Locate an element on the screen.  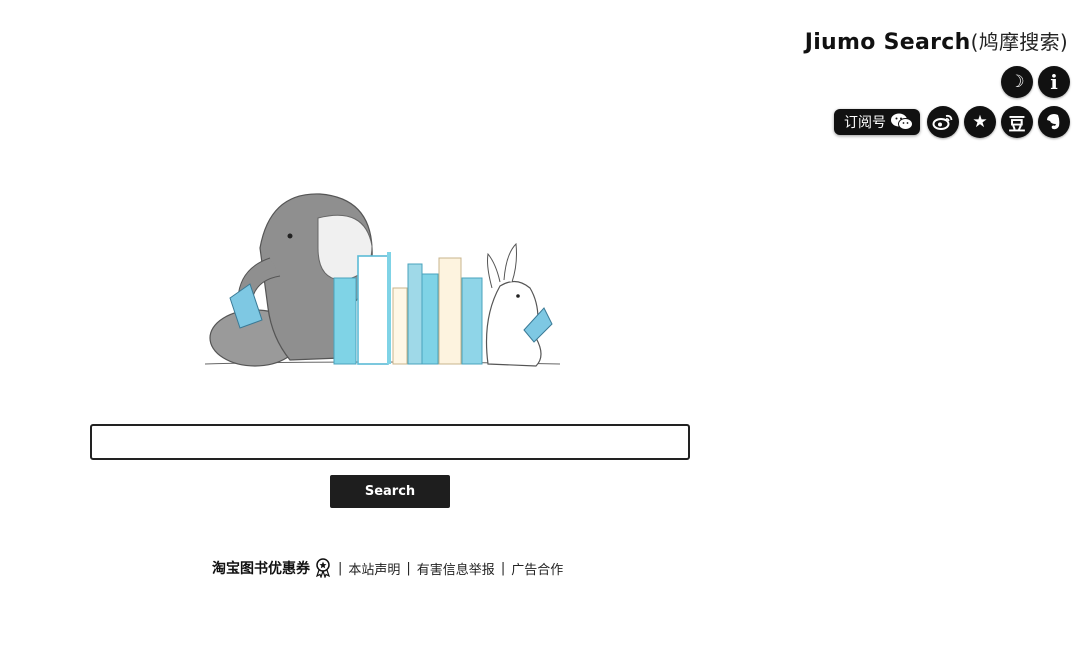
footer-links: 淘宝图书优惠券 | 本站声明 | 有害信息举报 | 广告合作 is located at coordinates (387, 568).